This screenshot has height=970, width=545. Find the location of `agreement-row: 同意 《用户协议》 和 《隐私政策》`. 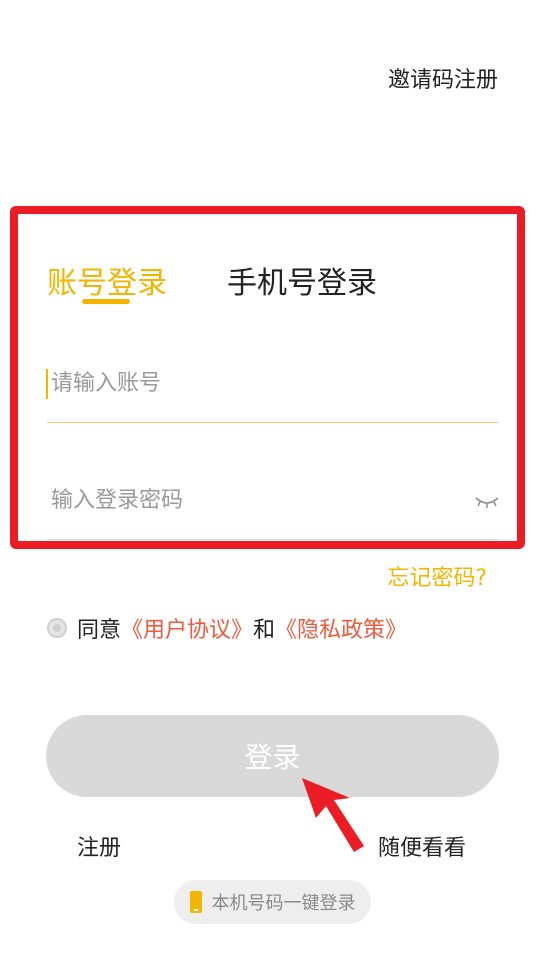

agreement-row: 同意 《用户协议》 和 《隐私政策》 is located at coordinates (227, 628).